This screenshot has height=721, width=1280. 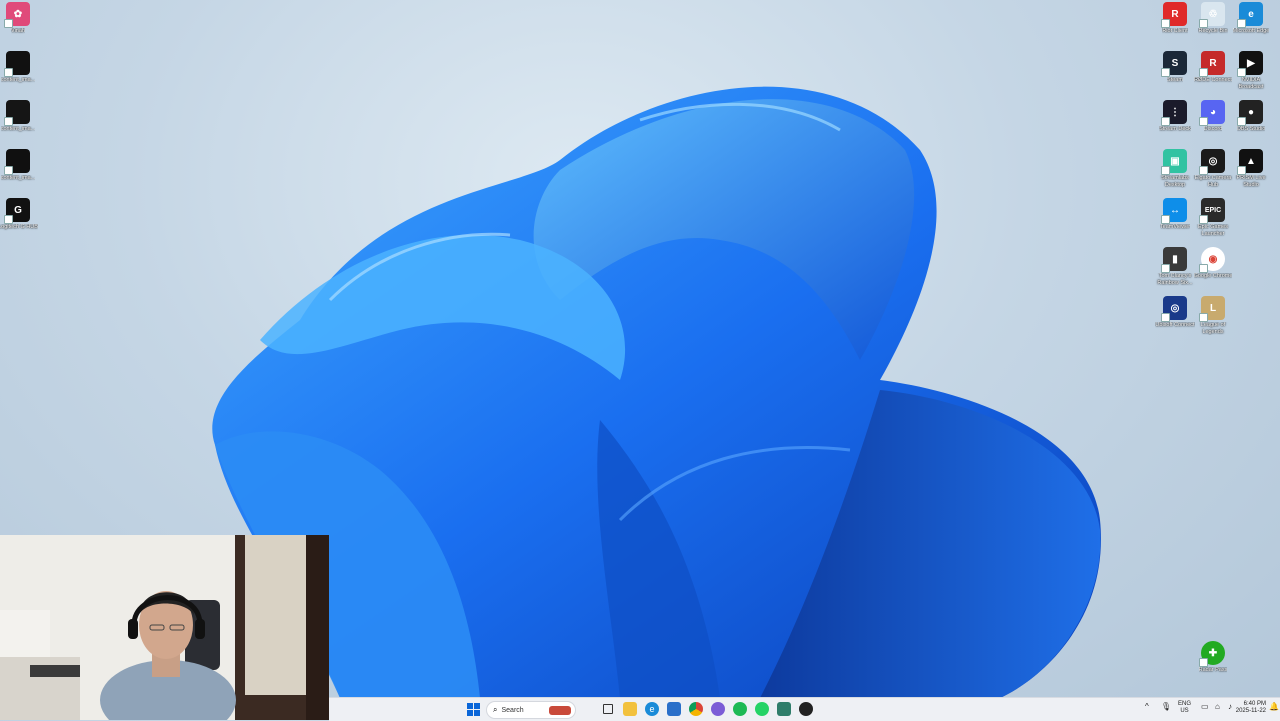 What do you see at coordinates (1213, 670) in the screenshot?
I see `desktop-icon-label: Radar Pass` at bounding box center [1213, 670].